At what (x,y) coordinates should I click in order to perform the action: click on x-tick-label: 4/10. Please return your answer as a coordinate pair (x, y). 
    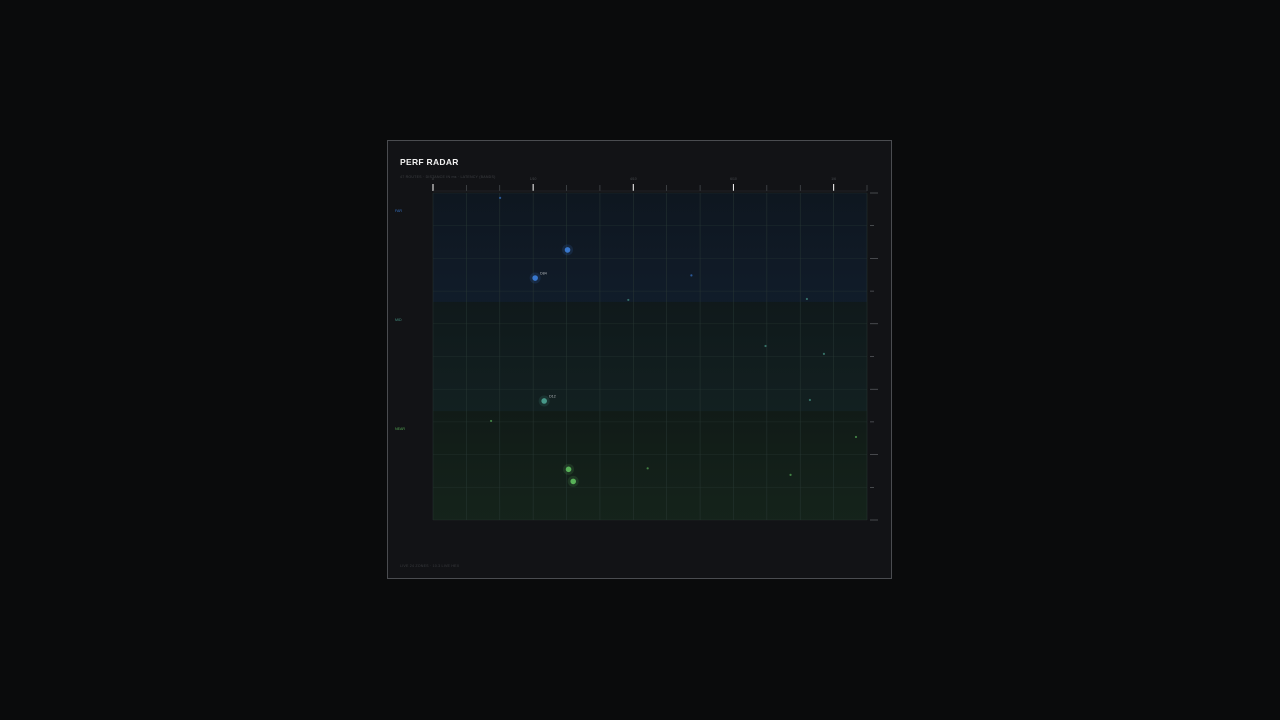
    Looking at the image, I should click on (633, 179).